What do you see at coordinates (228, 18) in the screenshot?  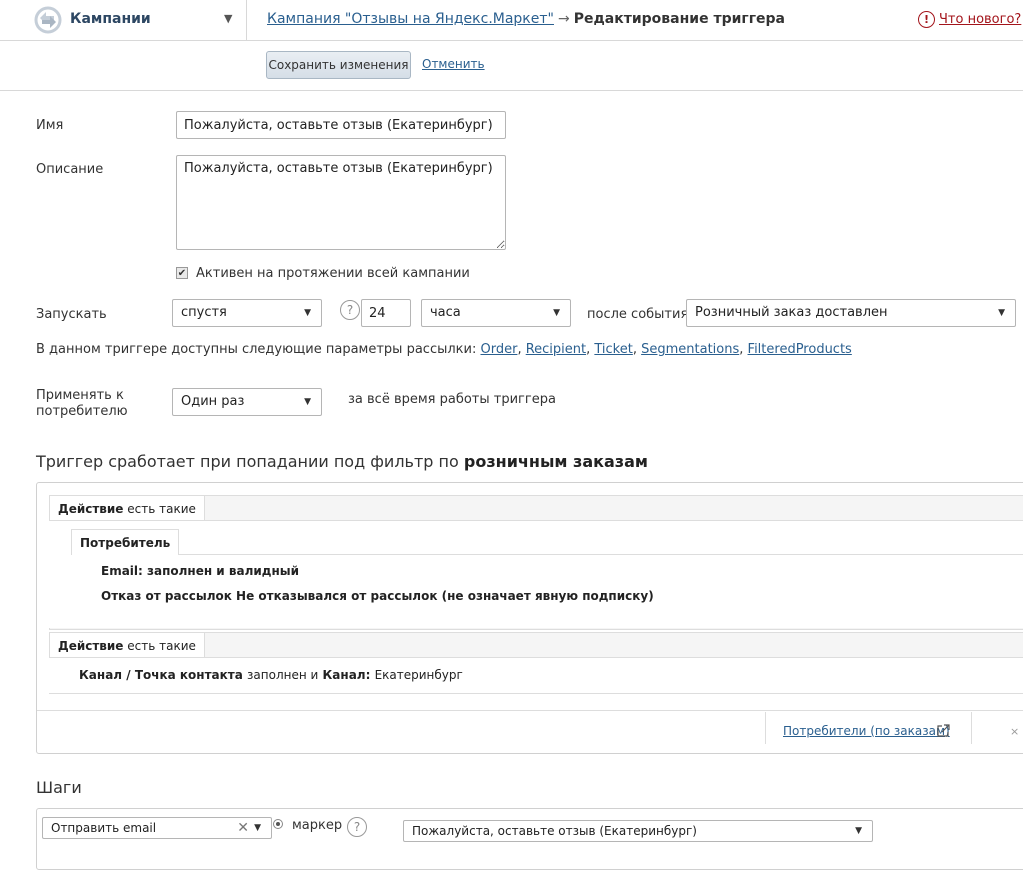 I see `dropdown-arrow-icon: ▼` at bounding box center [228, 18].